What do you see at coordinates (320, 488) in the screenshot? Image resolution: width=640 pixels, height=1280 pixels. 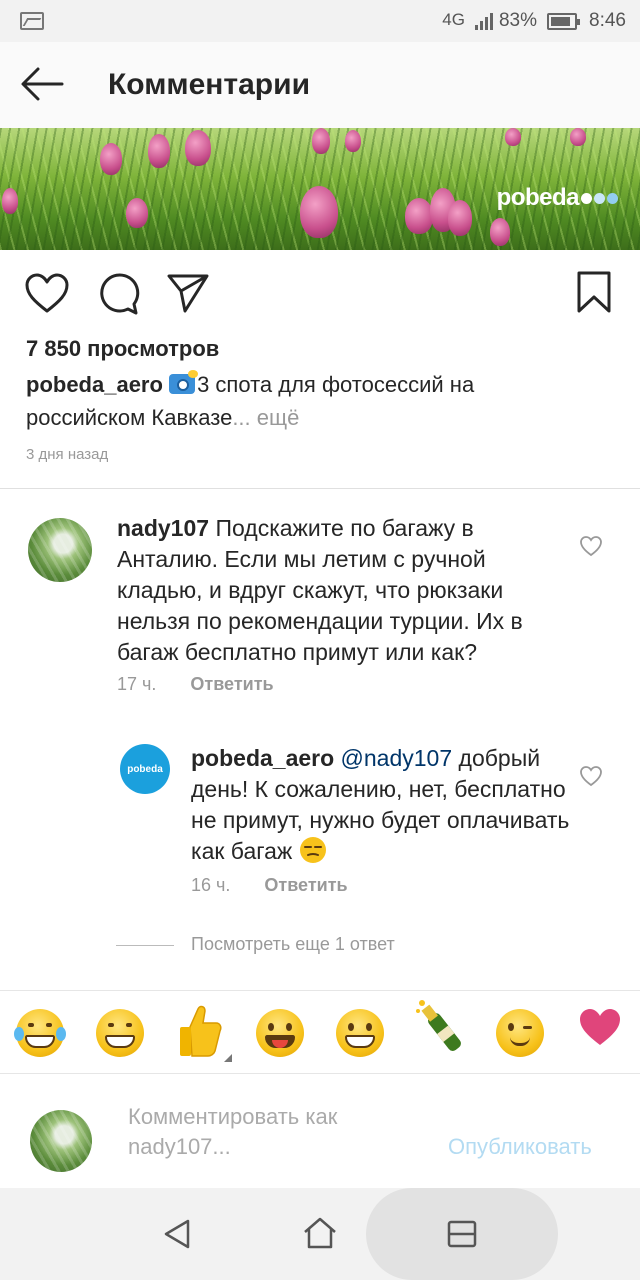 I see `divider` at bounding box center [320, 488].